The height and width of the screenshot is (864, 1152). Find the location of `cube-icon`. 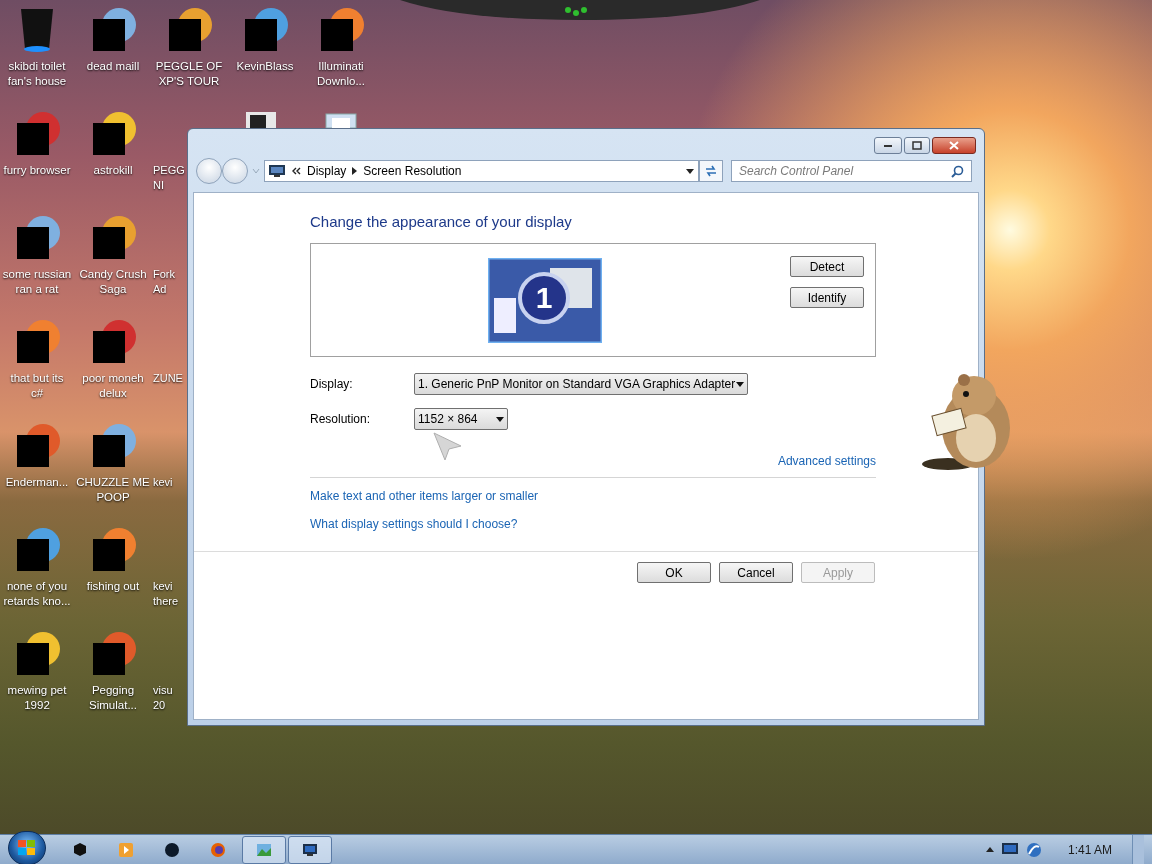

cube-icon is located at coordinates (80, 849).